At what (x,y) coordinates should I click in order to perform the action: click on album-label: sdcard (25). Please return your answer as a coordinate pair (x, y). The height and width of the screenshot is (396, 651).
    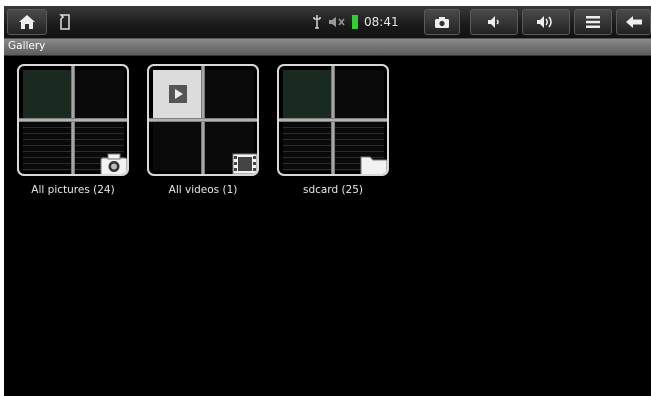
    Looking at the image, I should click on (333, 190).